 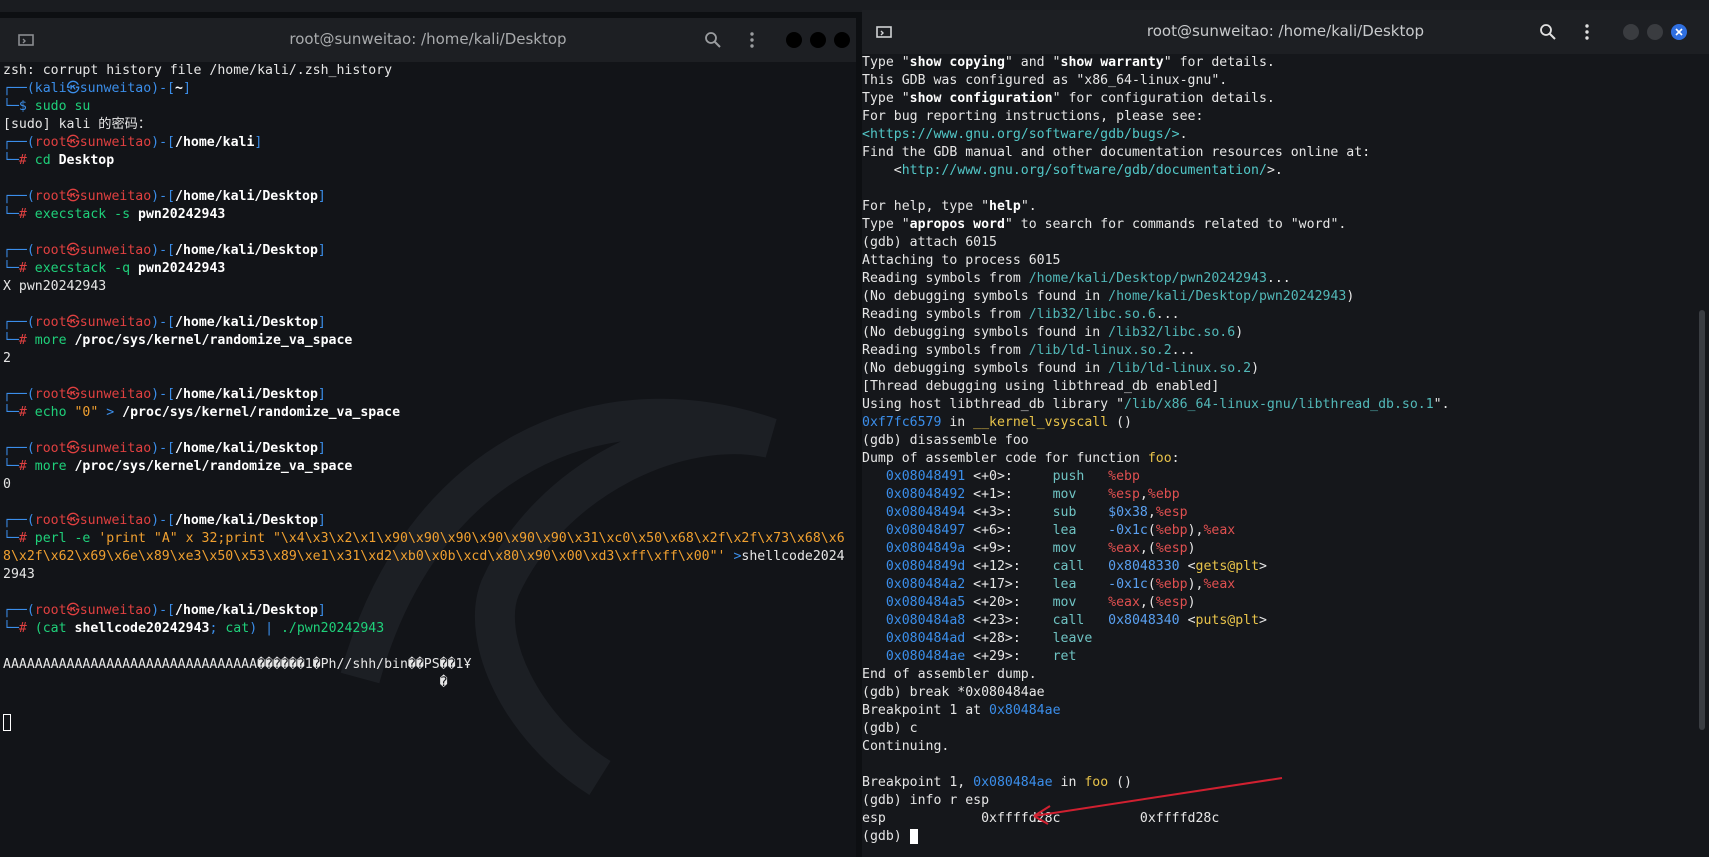 I want to click on right-titlebar: root@sunweitao: /home/kali/Desktop, so click(x=1285, y=32).